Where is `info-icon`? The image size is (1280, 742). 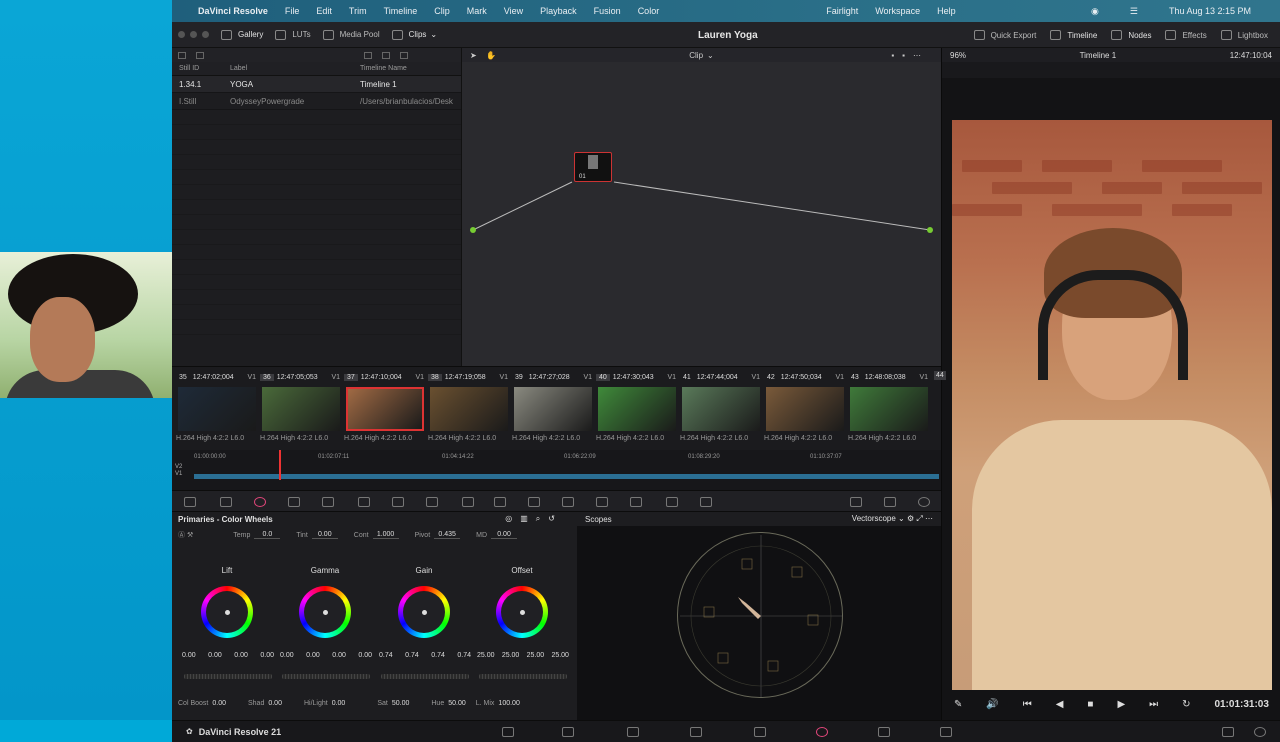 info-icon is located at coordinates (924, 502).